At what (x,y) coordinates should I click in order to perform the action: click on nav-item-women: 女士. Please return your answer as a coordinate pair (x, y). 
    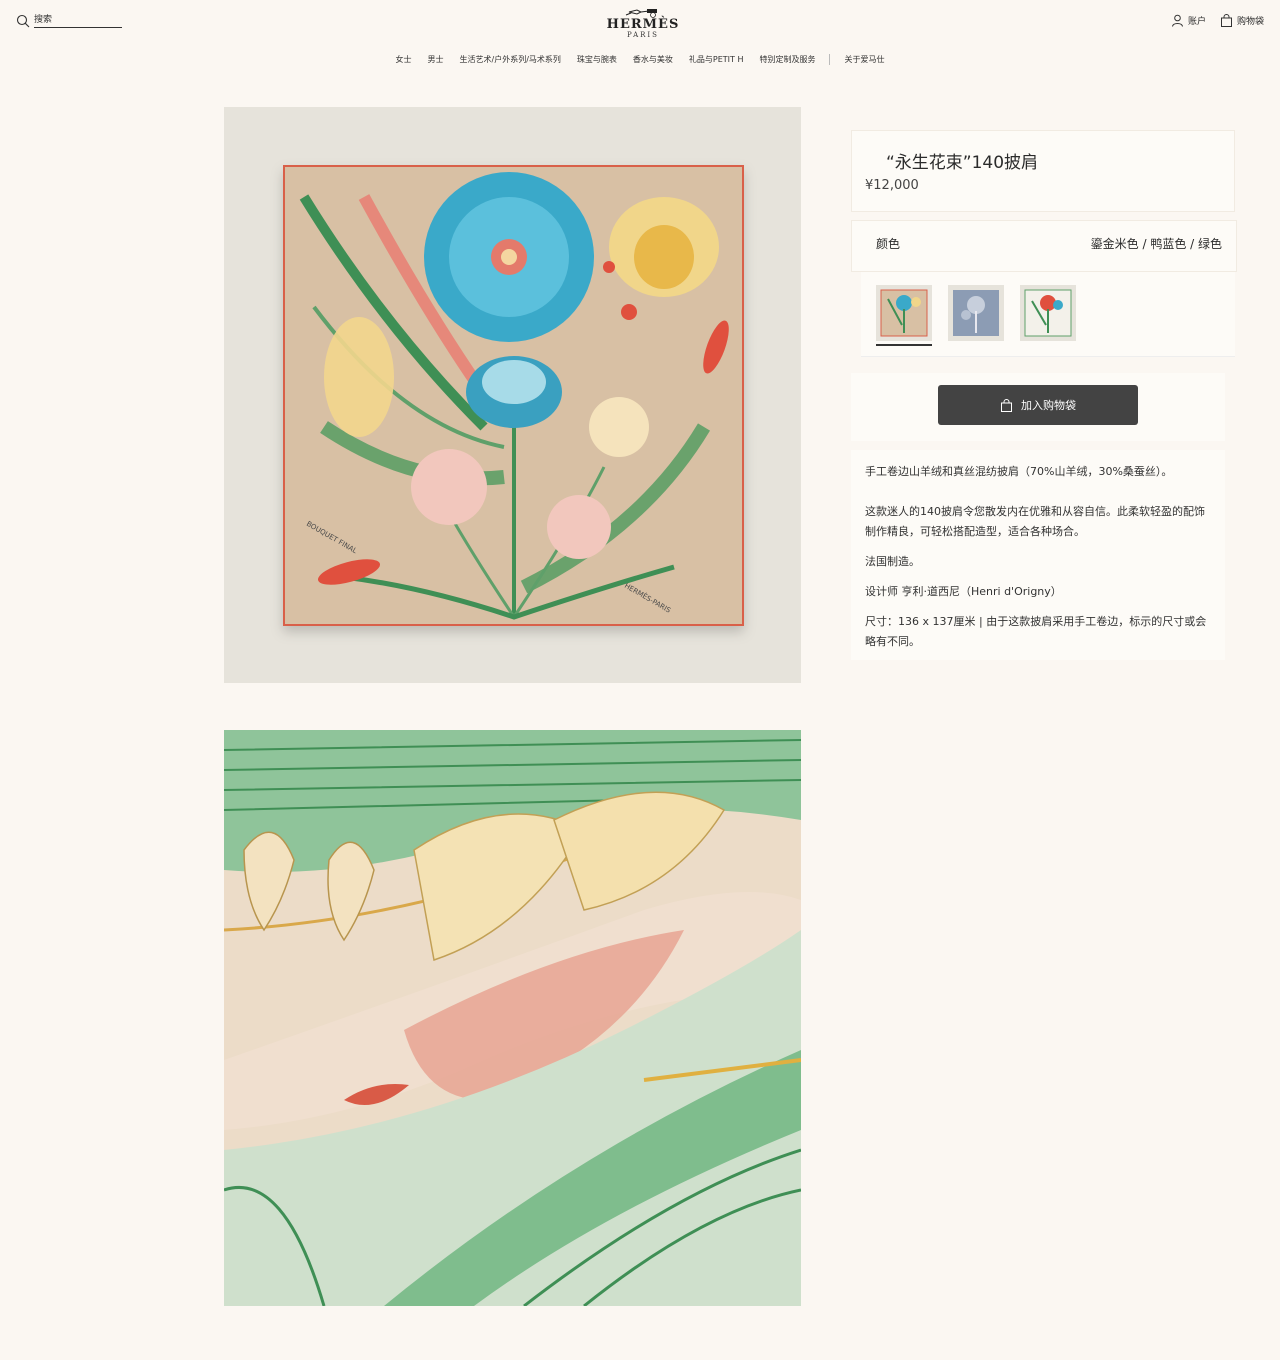
    Looking at the image, I should click on (404, 59).